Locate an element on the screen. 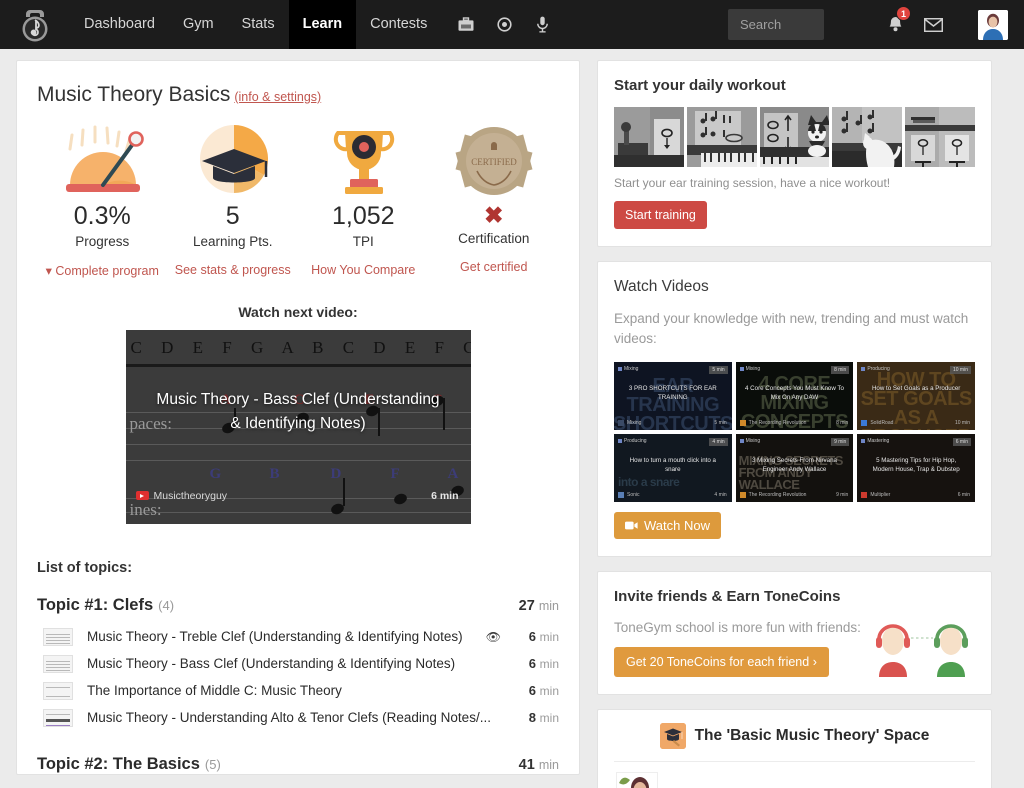  topic-header-1: Topic #1: Clefs (4) 27 min is located at coordinates (298, 605).